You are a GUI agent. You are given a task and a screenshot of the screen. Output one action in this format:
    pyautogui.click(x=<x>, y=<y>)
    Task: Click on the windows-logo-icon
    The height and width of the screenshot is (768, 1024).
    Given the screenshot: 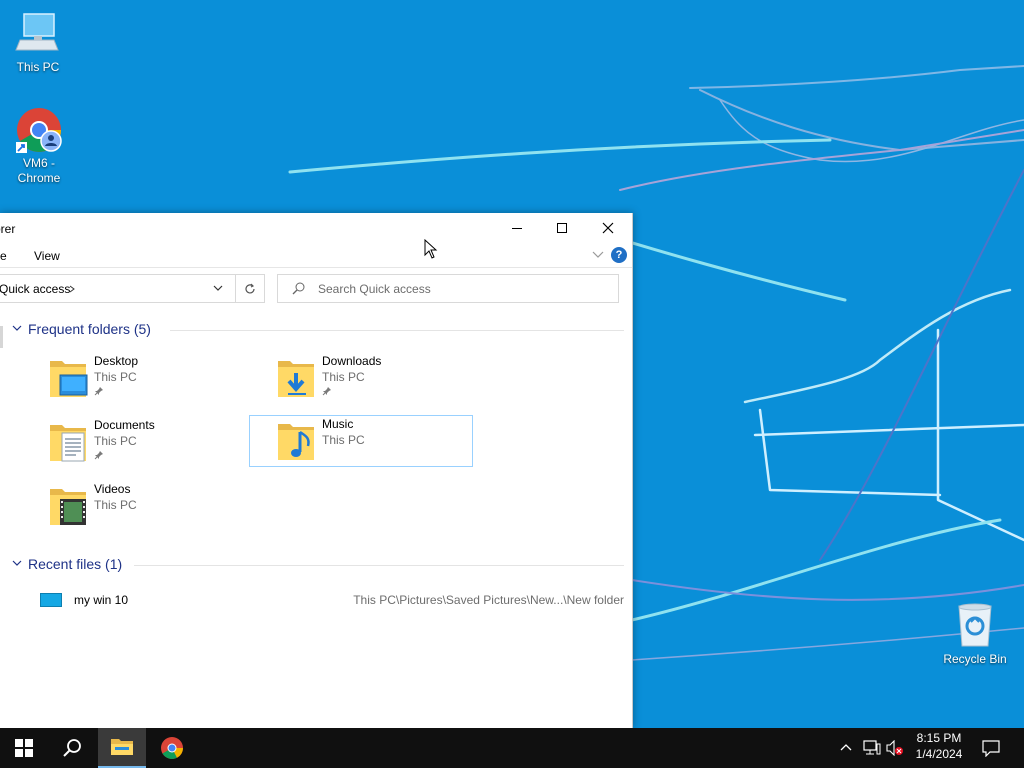 What is the action you would take?
    pyautogui.click(x=24, y=748)
    